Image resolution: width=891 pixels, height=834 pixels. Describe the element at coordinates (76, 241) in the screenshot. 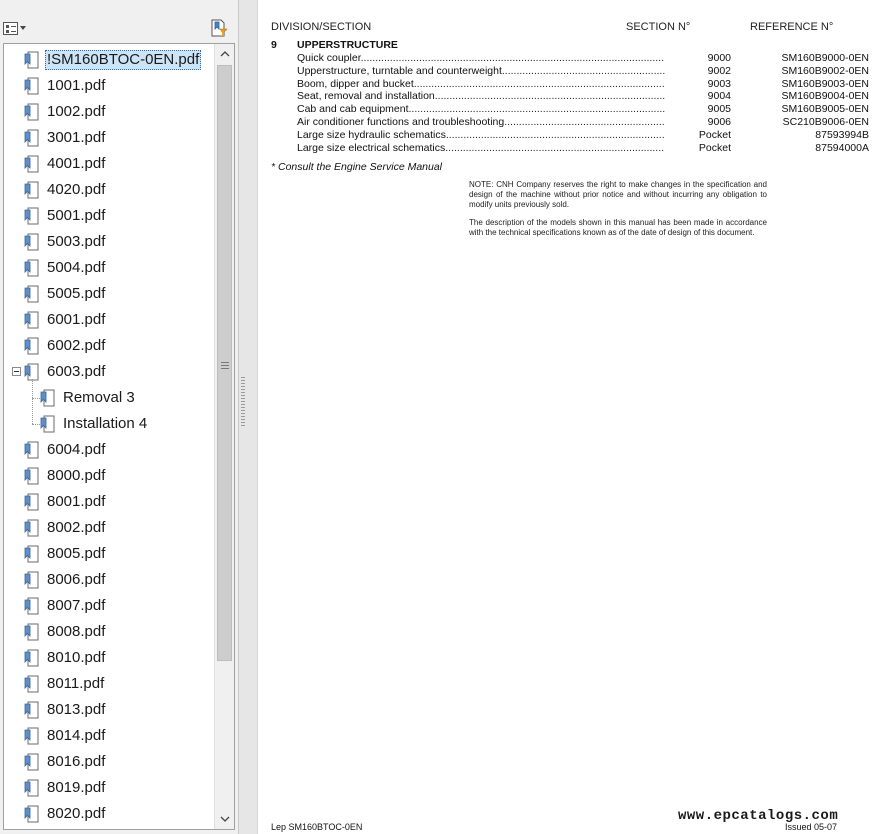

I see `bookmark-label: 5003.pdf` at that location.